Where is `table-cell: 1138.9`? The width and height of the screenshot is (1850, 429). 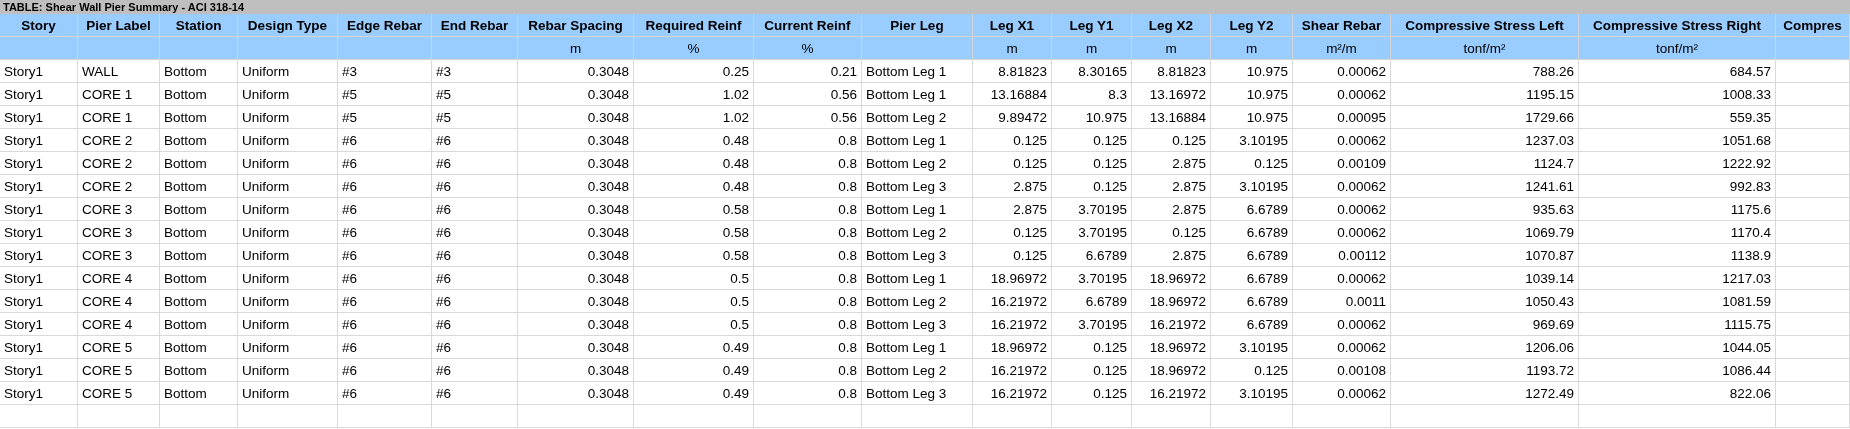 table-cell: 1138.9 is located at coordinates (1677, 255).